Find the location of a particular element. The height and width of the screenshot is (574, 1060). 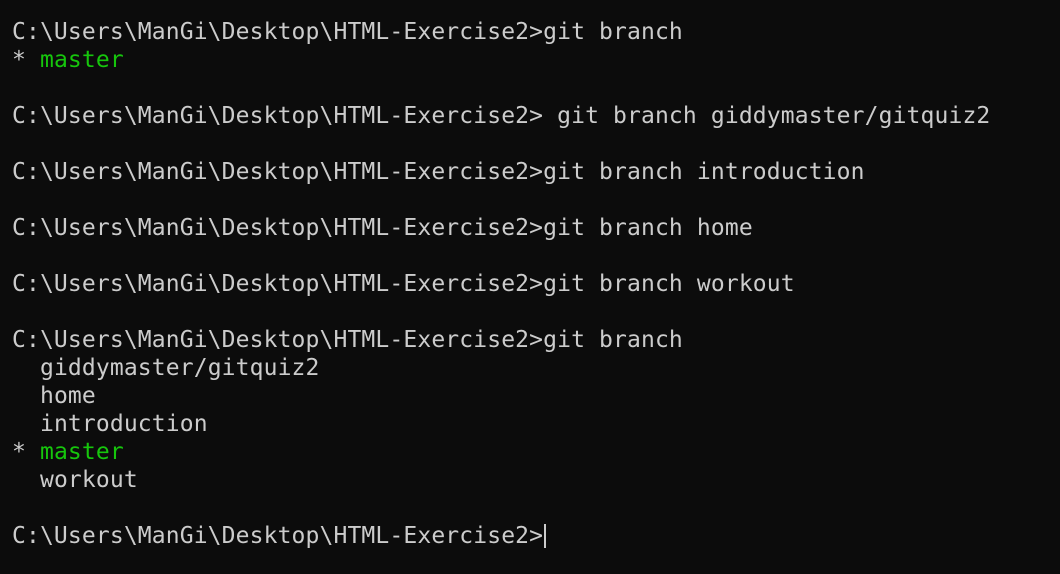

branch-list-item: home is located at coordinates (536, 396).